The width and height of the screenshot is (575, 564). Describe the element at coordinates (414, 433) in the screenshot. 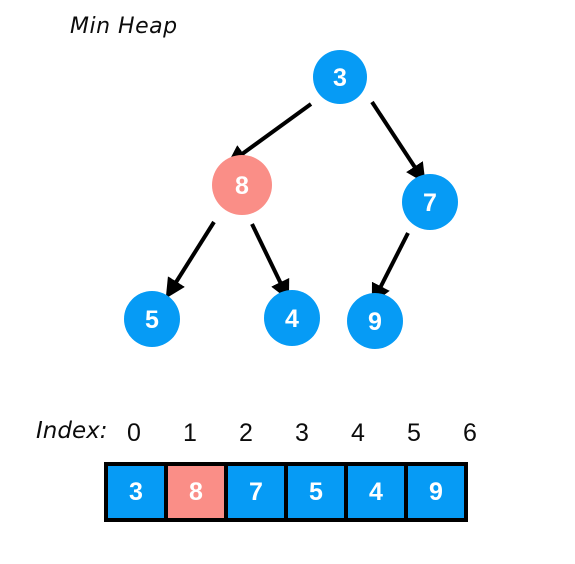

I see `index-number-5: 5` at that location.